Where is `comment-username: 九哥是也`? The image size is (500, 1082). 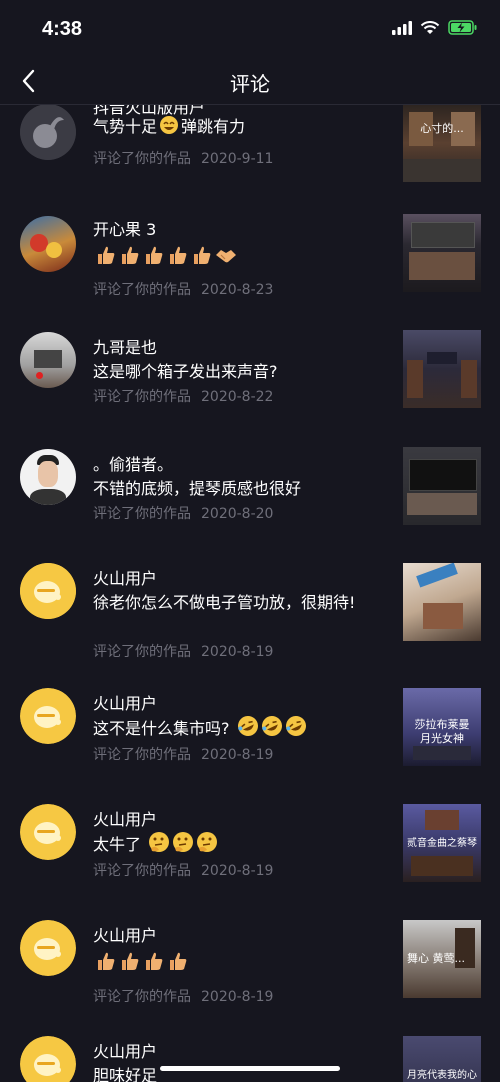 comment-username: 九哥是也 is located at coordinates (125, 346).